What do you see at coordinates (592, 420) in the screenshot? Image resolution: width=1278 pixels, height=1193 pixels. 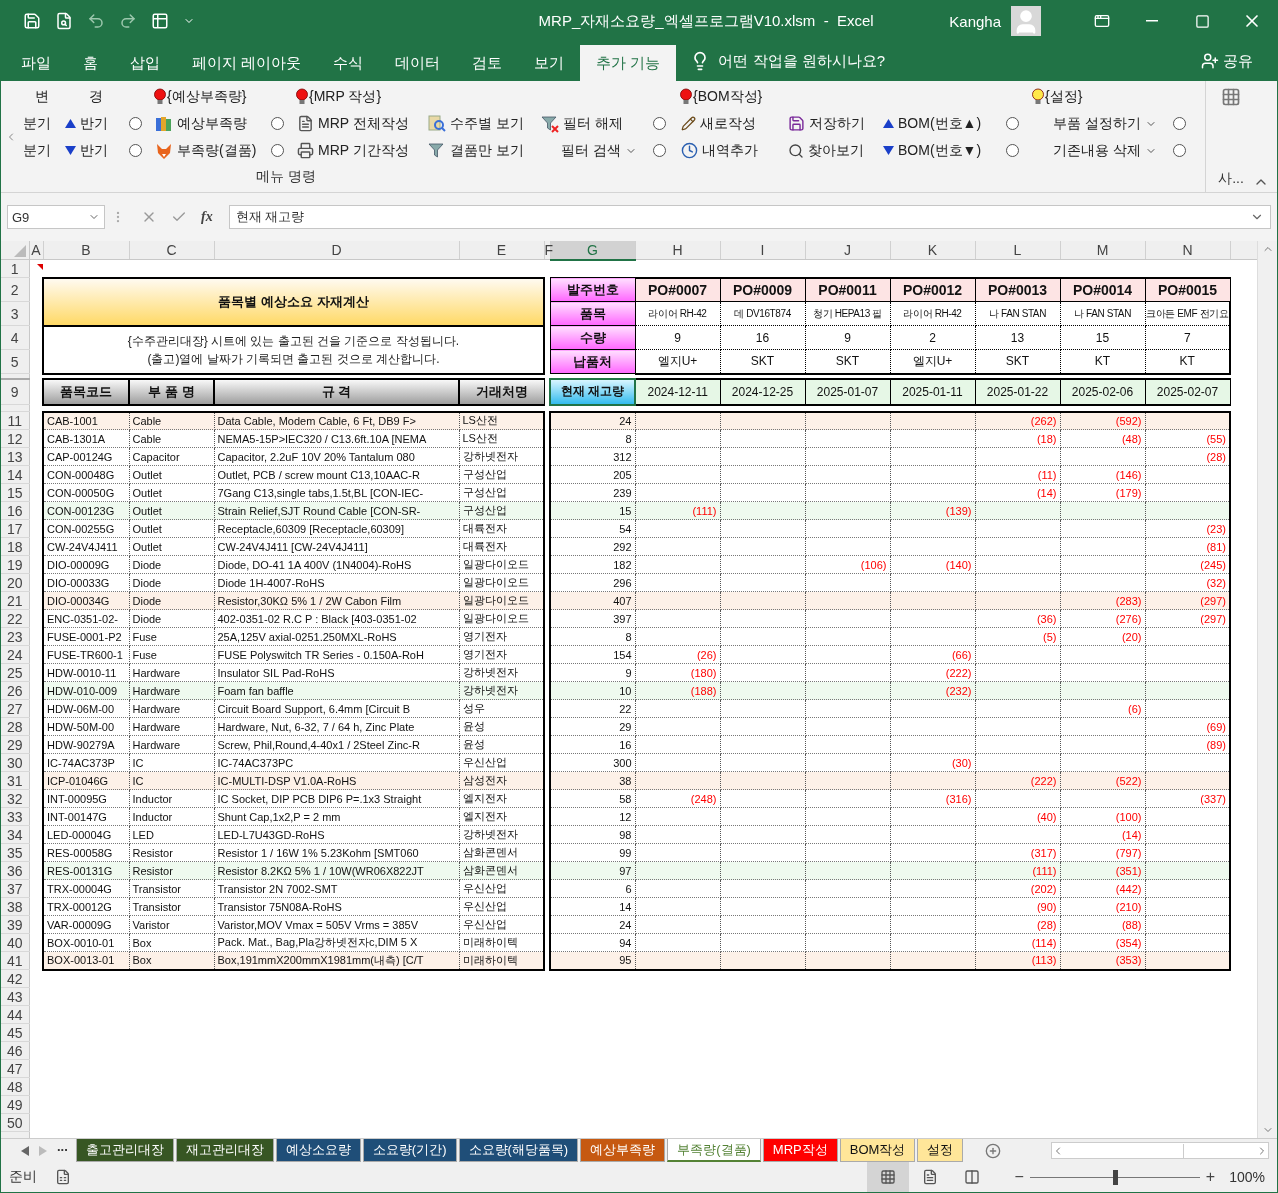 I see `table-cell: 24` at bounding box center [592, 420].